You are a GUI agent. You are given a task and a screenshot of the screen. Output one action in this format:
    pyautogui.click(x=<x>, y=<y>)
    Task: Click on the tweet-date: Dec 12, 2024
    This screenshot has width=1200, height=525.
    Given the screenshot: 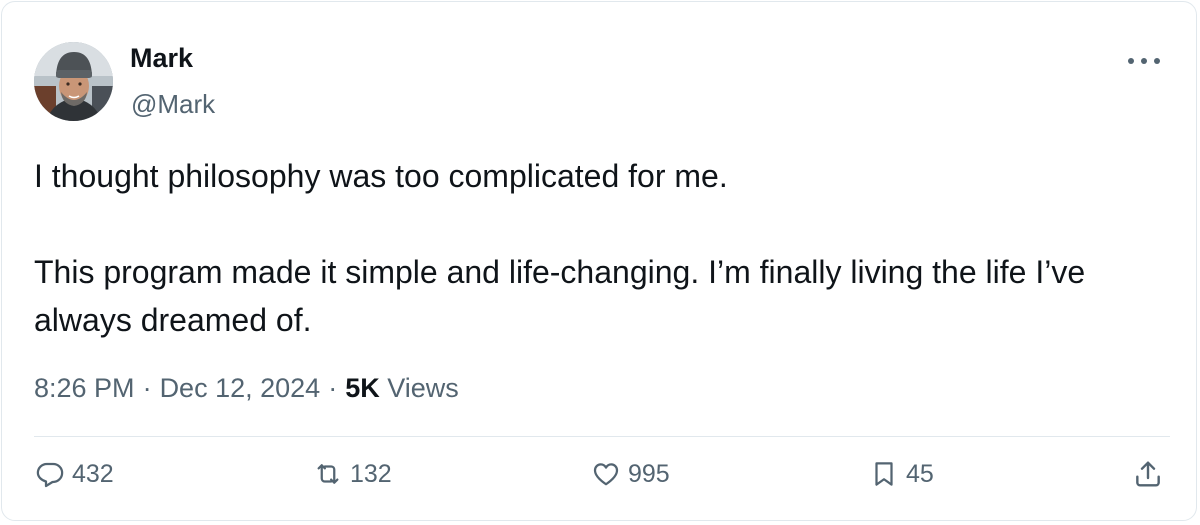 What is the action you would take?
    pyautogui.click(x=240, y=388)
    